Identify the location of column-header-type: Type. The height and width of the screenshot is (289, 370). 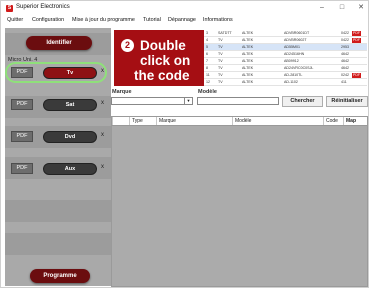
(142, 121).